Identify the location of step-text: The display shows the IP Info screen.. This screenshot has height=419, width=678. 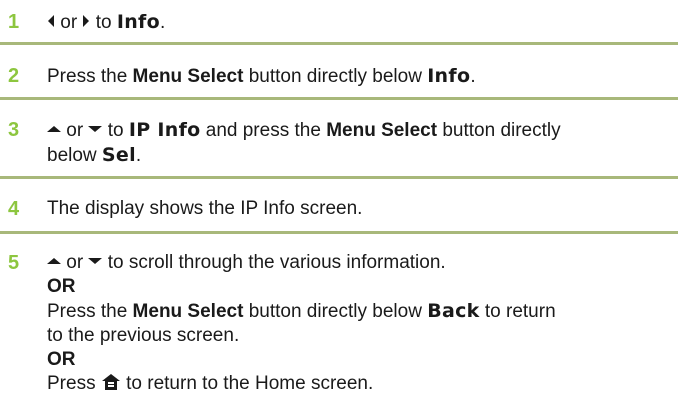
(205, 208).